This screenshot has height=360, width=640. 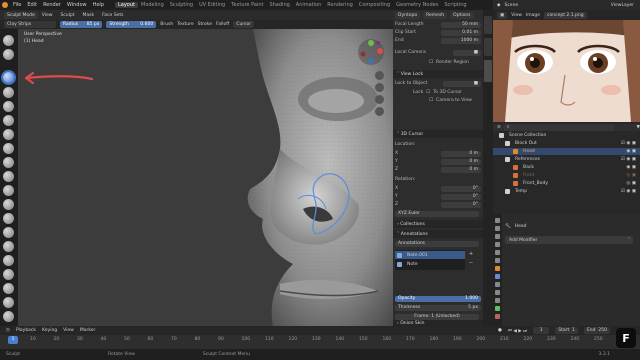 What do you see at coordinates (565, 15) in the screenshot?
I see `image-file-selector: concept 2.1.png` at bounding box center [565, 15].